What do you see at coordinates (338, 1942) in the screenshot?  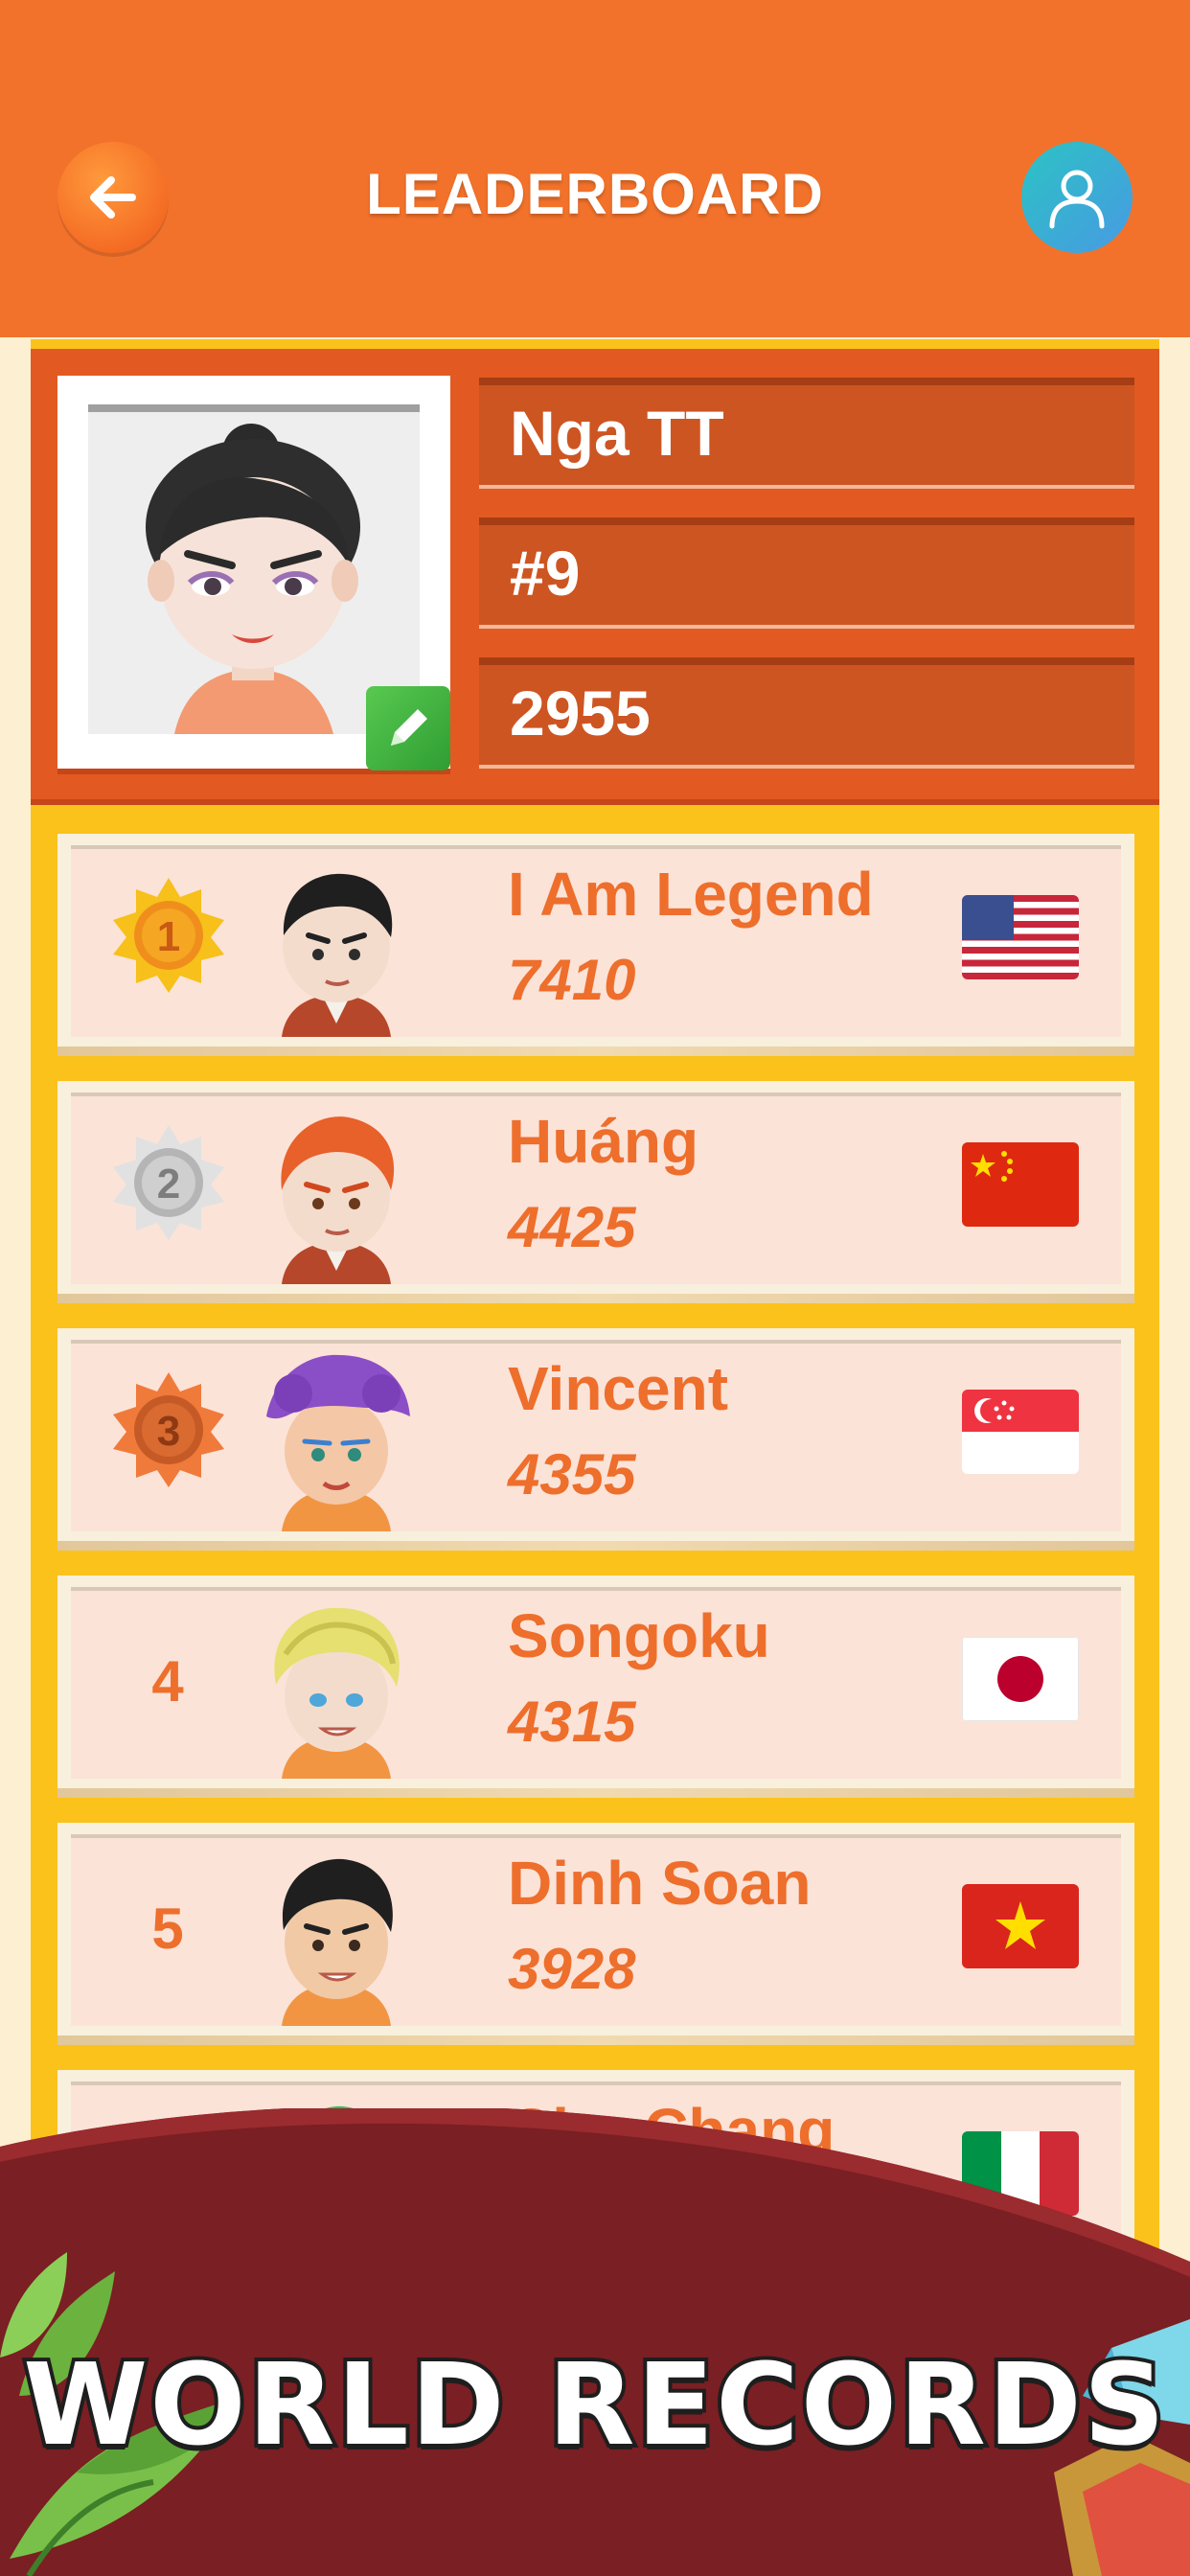 I see `player-avatar-dinh-soan` at bounding box center [338, 1942].